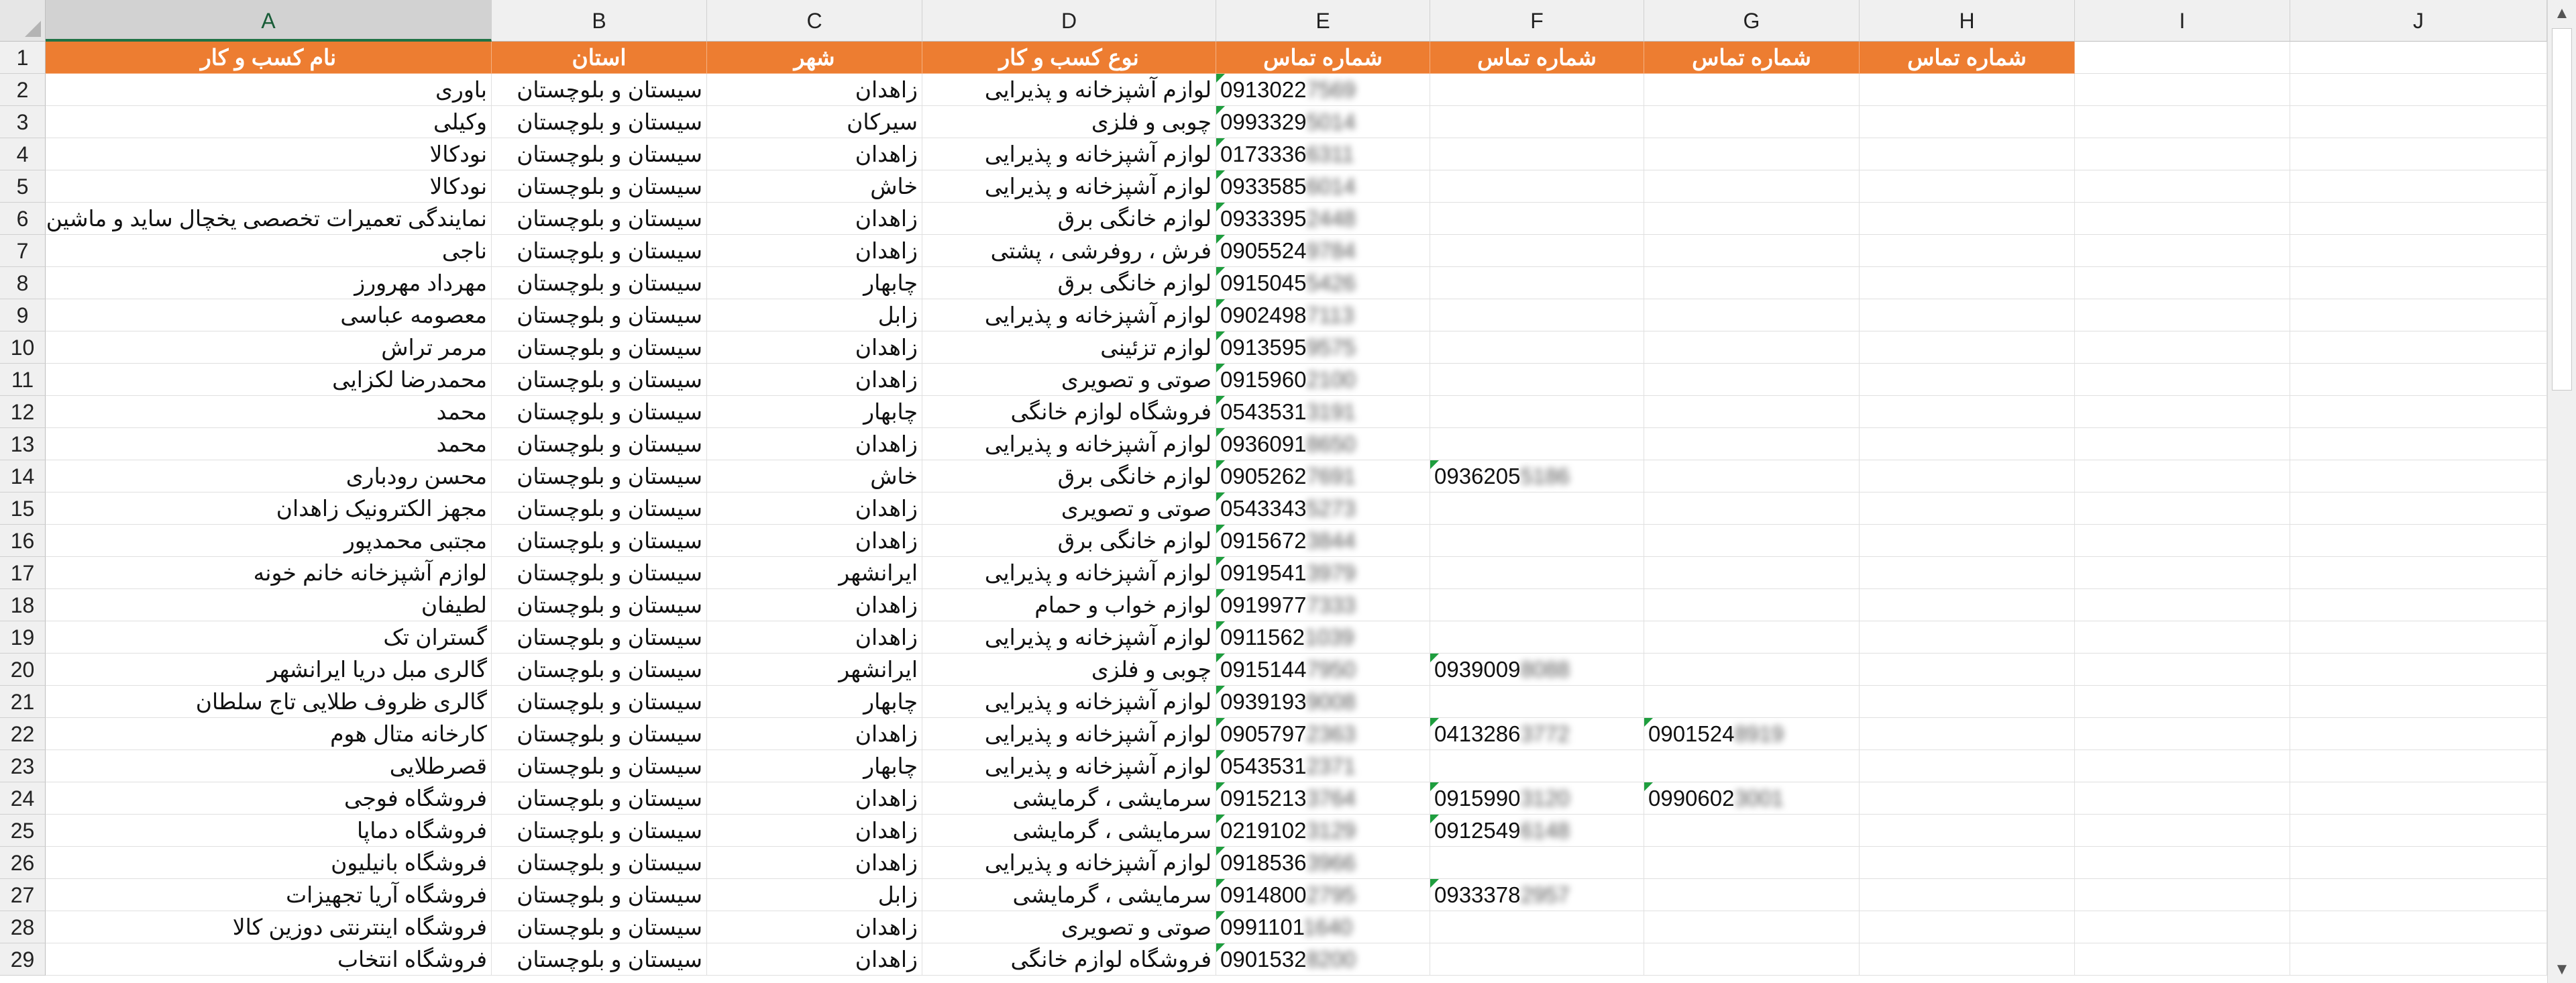  I want to click on business-name-cell: کارخانه متال هوم, so click(269, 734).